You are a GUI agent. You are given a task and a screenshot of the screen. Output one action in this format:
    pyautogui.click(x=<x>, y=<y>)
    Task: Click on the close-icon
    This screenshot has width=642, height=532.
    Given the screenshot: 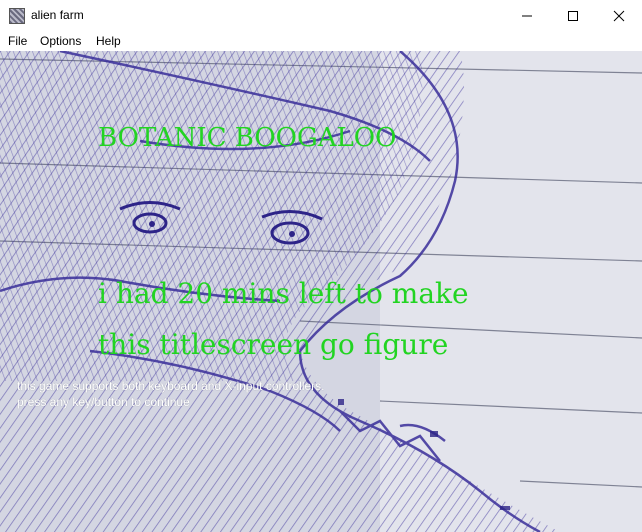 What is the action you would take?
    pyautogui.click(x=619, y=15)
    